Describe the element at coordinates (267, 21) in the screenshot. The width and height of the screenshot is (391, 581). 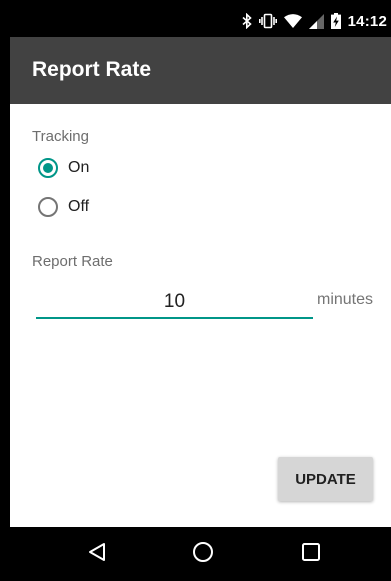
I see `vibrate-icon` at that location.